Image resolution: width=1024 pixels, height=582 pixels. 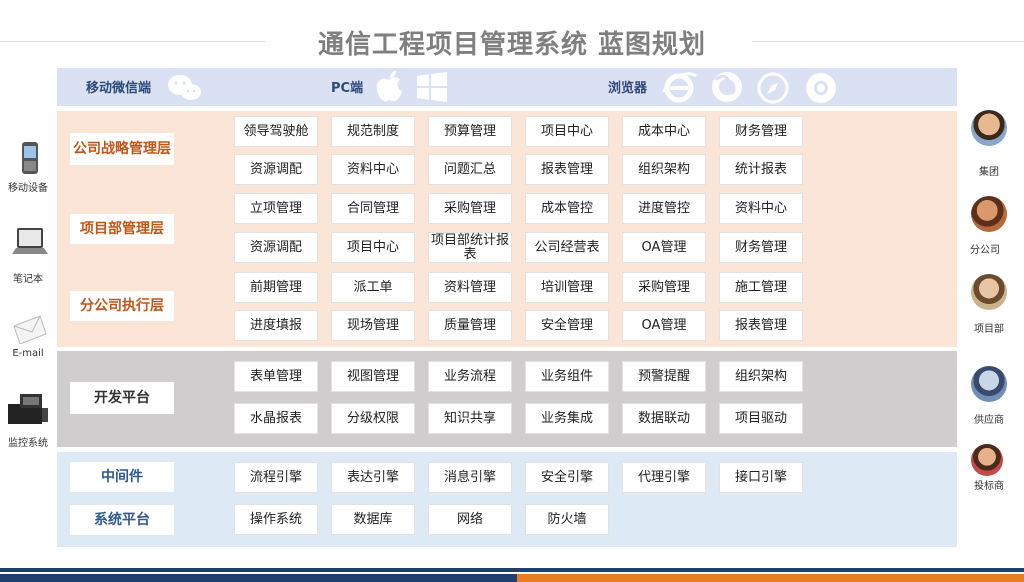 What do you see at coordinates (567, 477) in the screenshot?
I see `module-mid-3: 安全引擎` at bounding box center [567, 477].